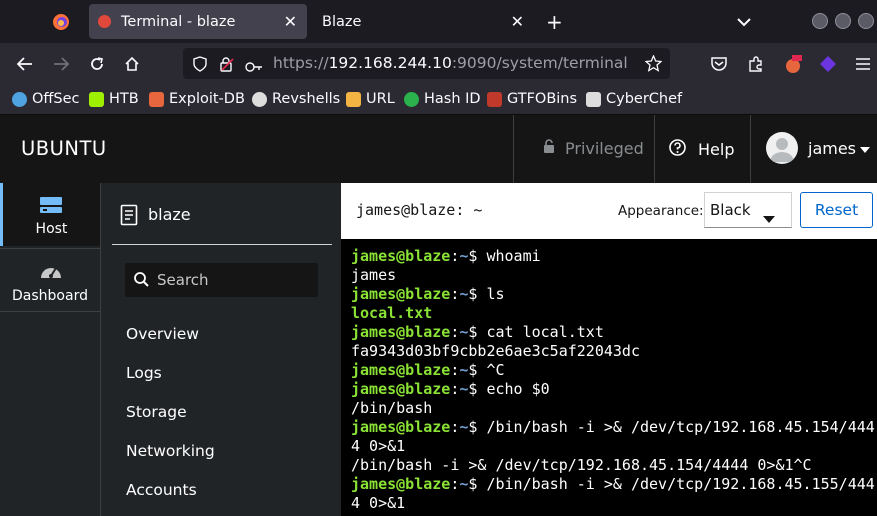 This screenshot has width=877, height=516. I want to click on user-menu-button: james, so click(818, 148).